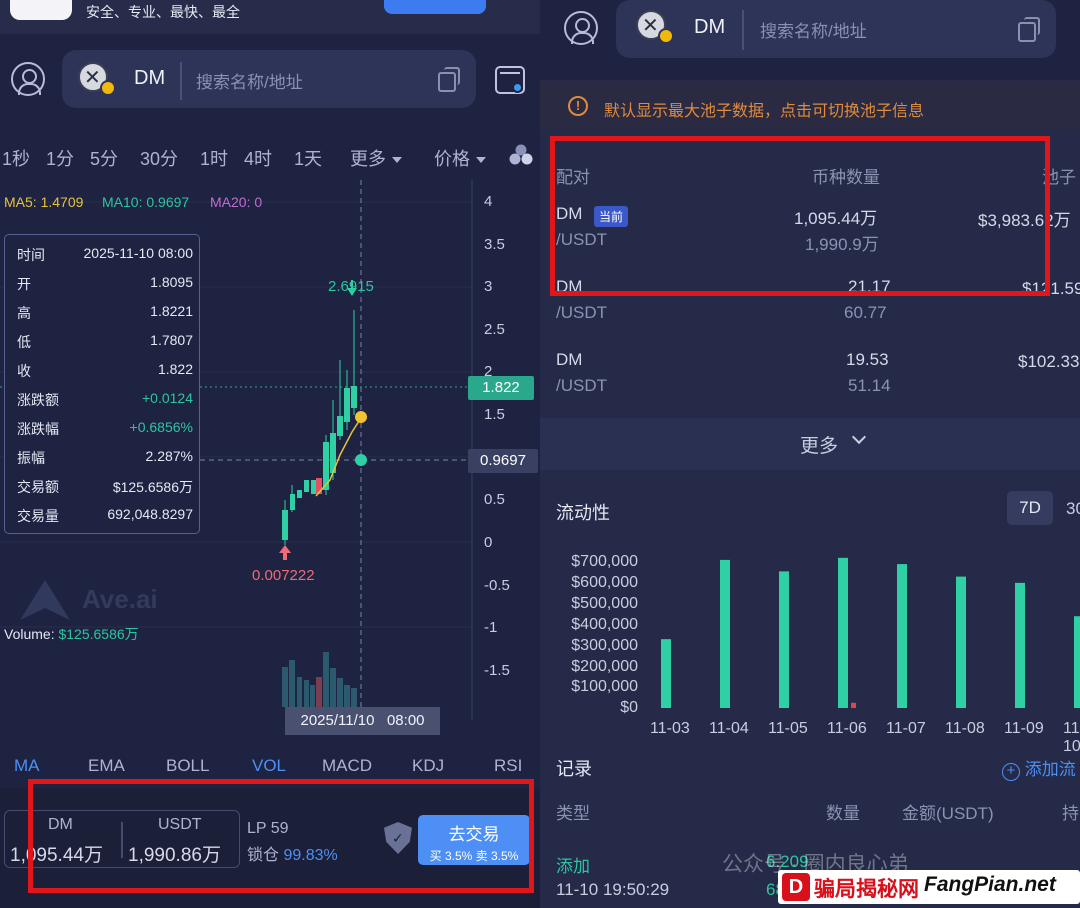 This screenshot has width=1080, height=908. Describe the element at coordinates (574, 769) in the screenshot. I see `records-title: 记录` at that location.